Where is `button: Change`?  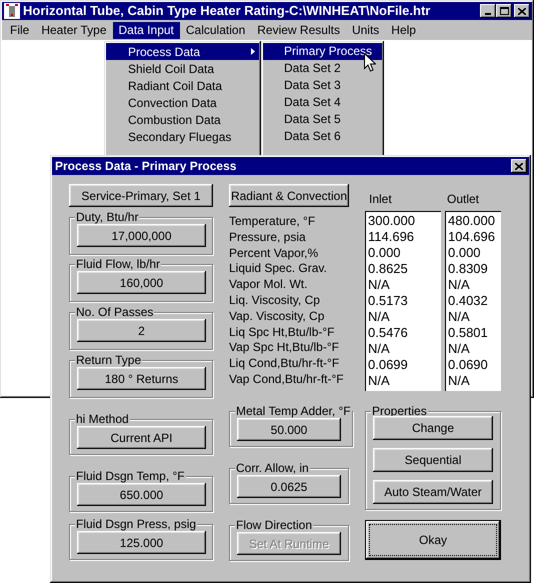
button: Change is located at coordinates (433, 428).